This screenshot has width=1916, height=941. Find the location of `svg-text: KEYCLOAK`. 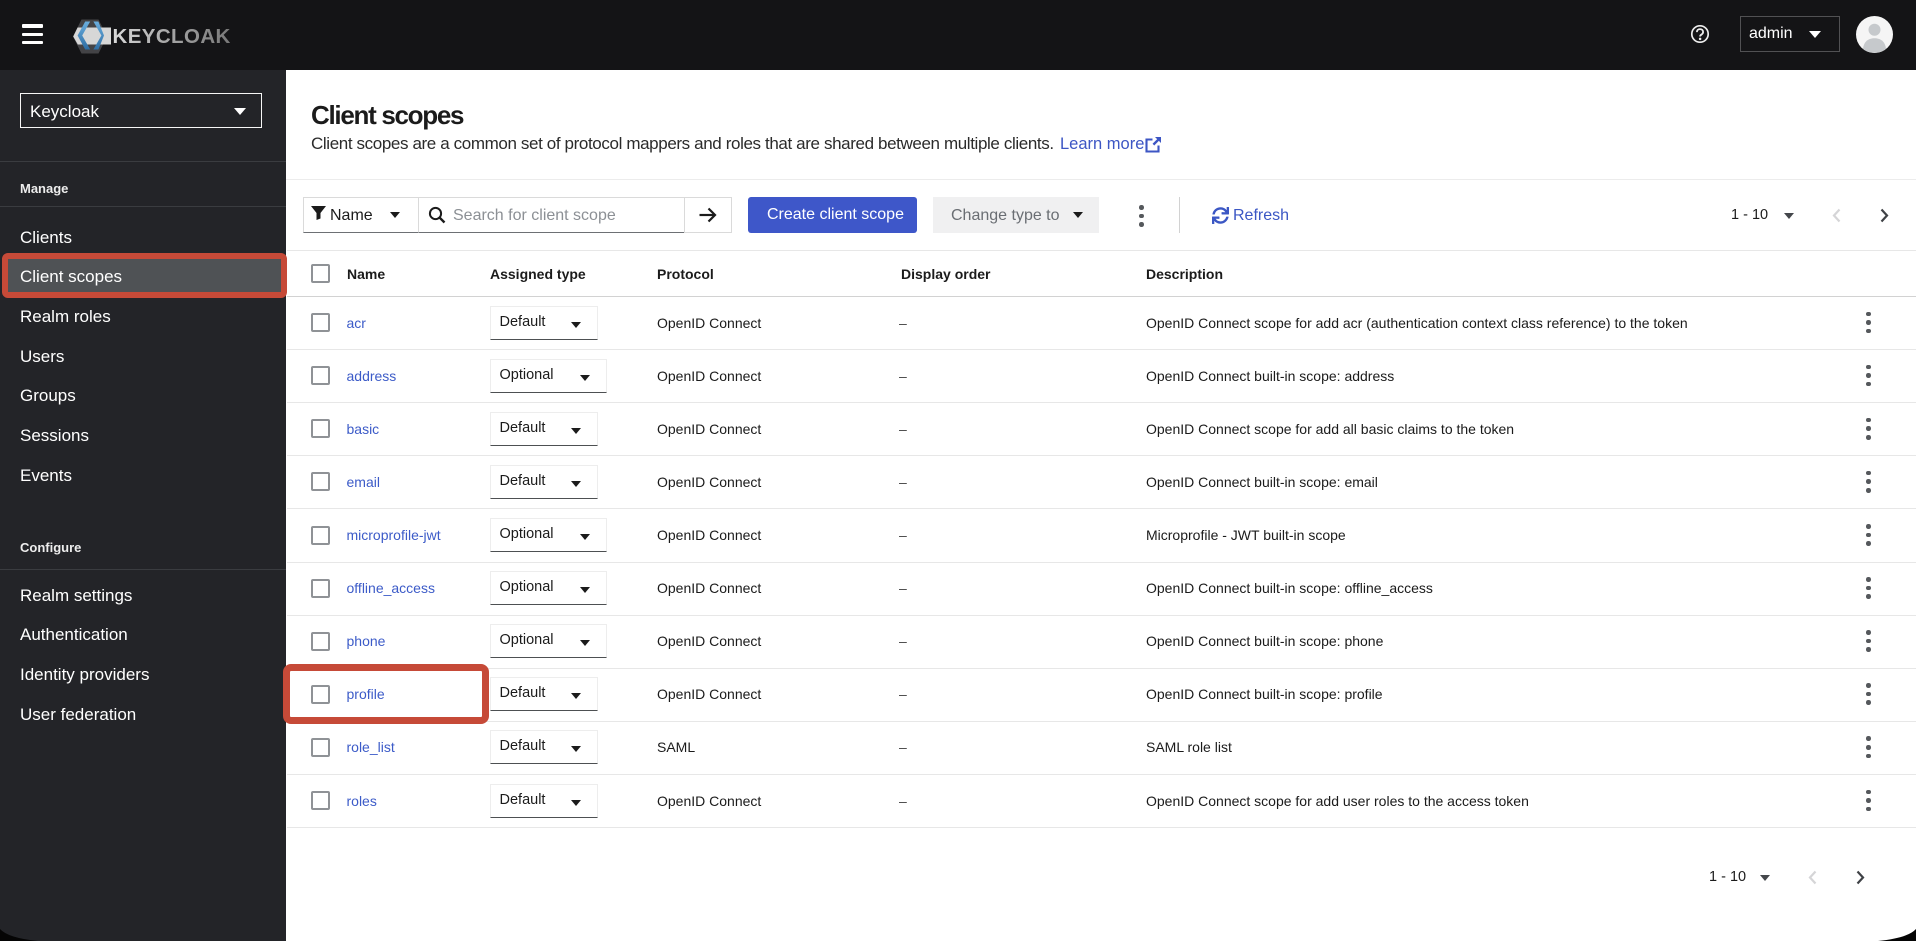

svg-text: KEYCLOAK is located at coordinates (172, 36).